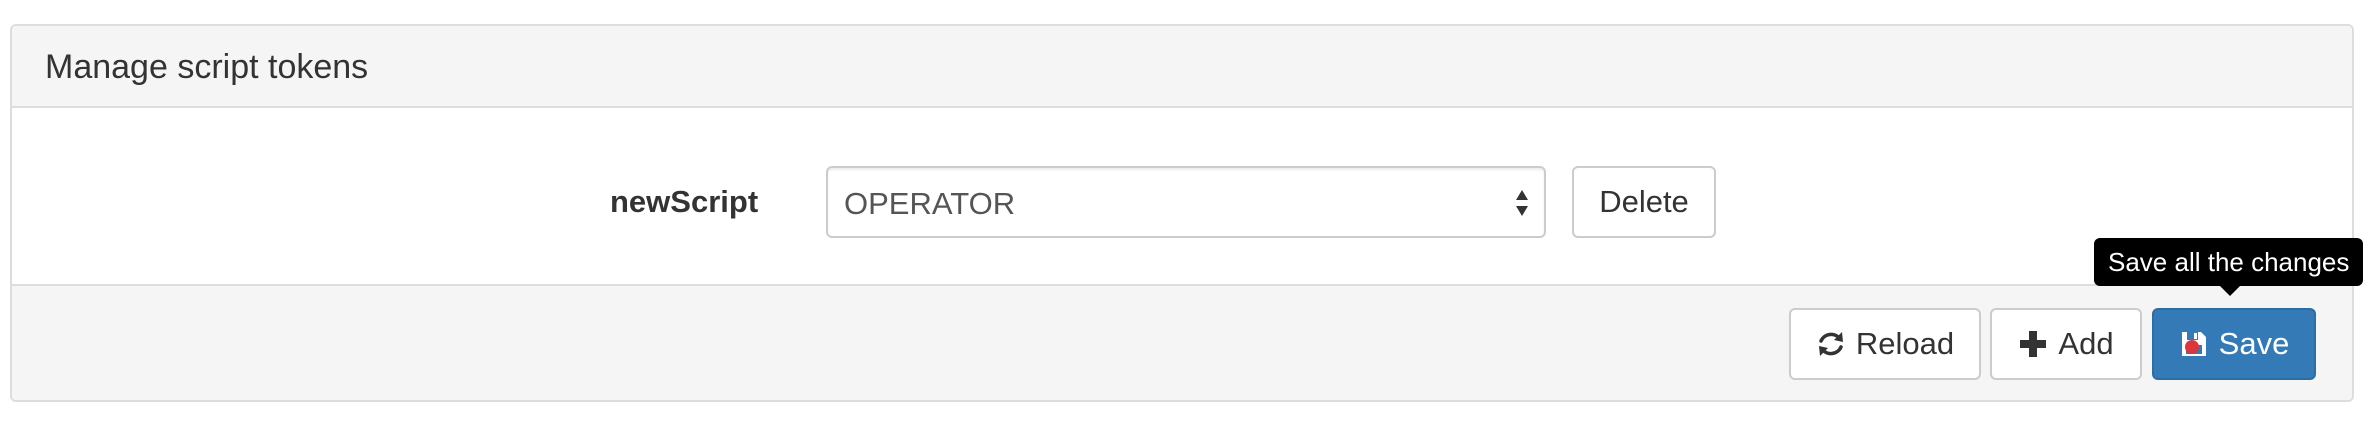 The height and width of the screenshot is (426, 2368). What do you see at coordinates (2230, 291) in the screenshot?
I see `save-tooltip-arrow` at bounding box center [2230, 291].